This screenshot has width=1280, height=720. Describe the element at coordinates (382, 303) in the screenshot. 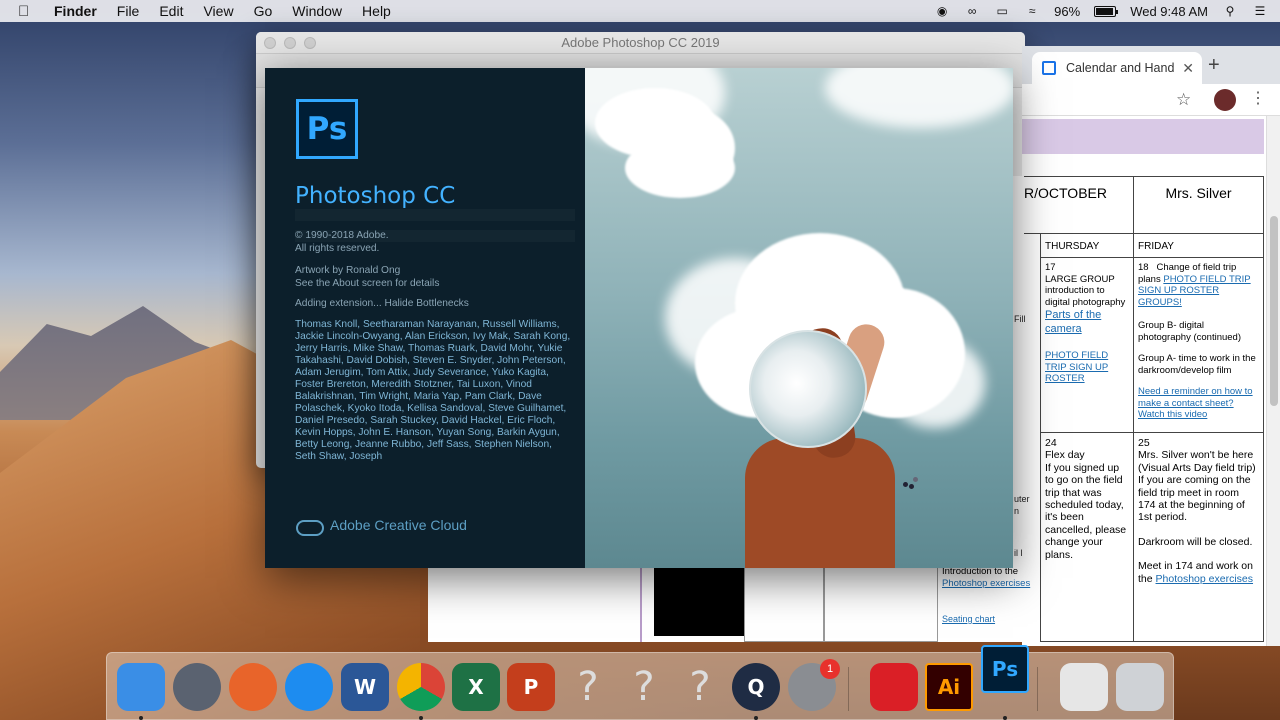

I see `loading-status: Adding extension... Halide Bottlenecks` at that location.